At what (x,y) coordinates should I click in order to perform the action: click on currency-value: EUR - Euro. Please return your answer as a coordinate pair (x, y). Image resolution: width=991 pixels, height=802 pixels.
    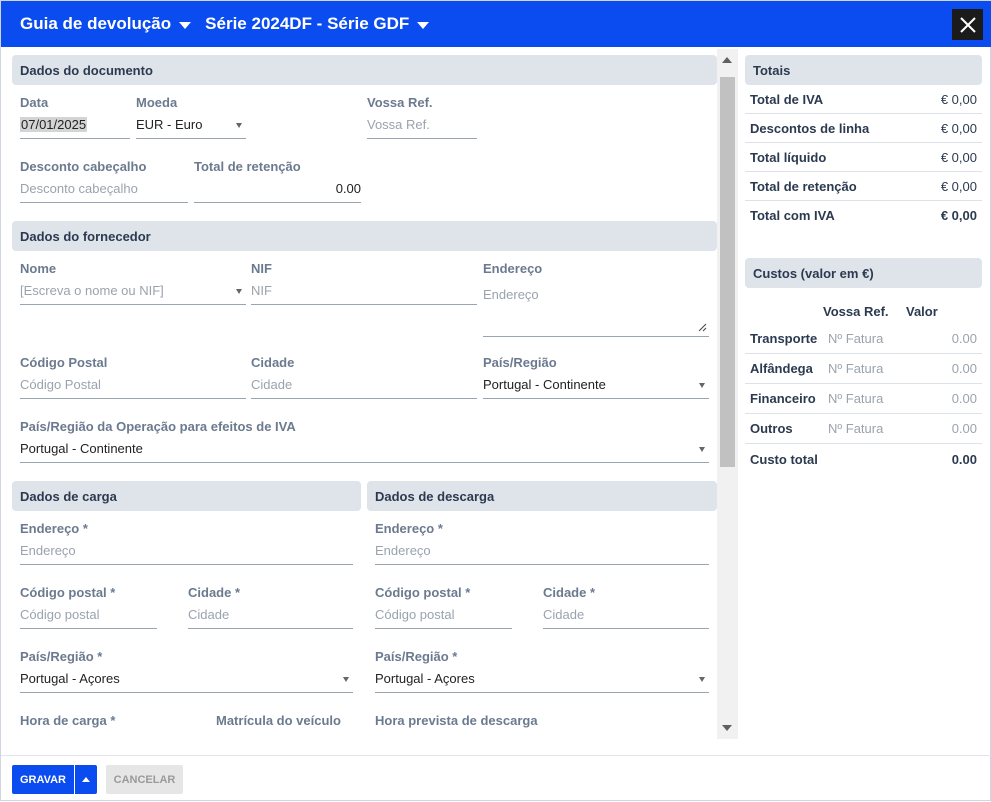
    Looking at the image, I should click on (169, 124).